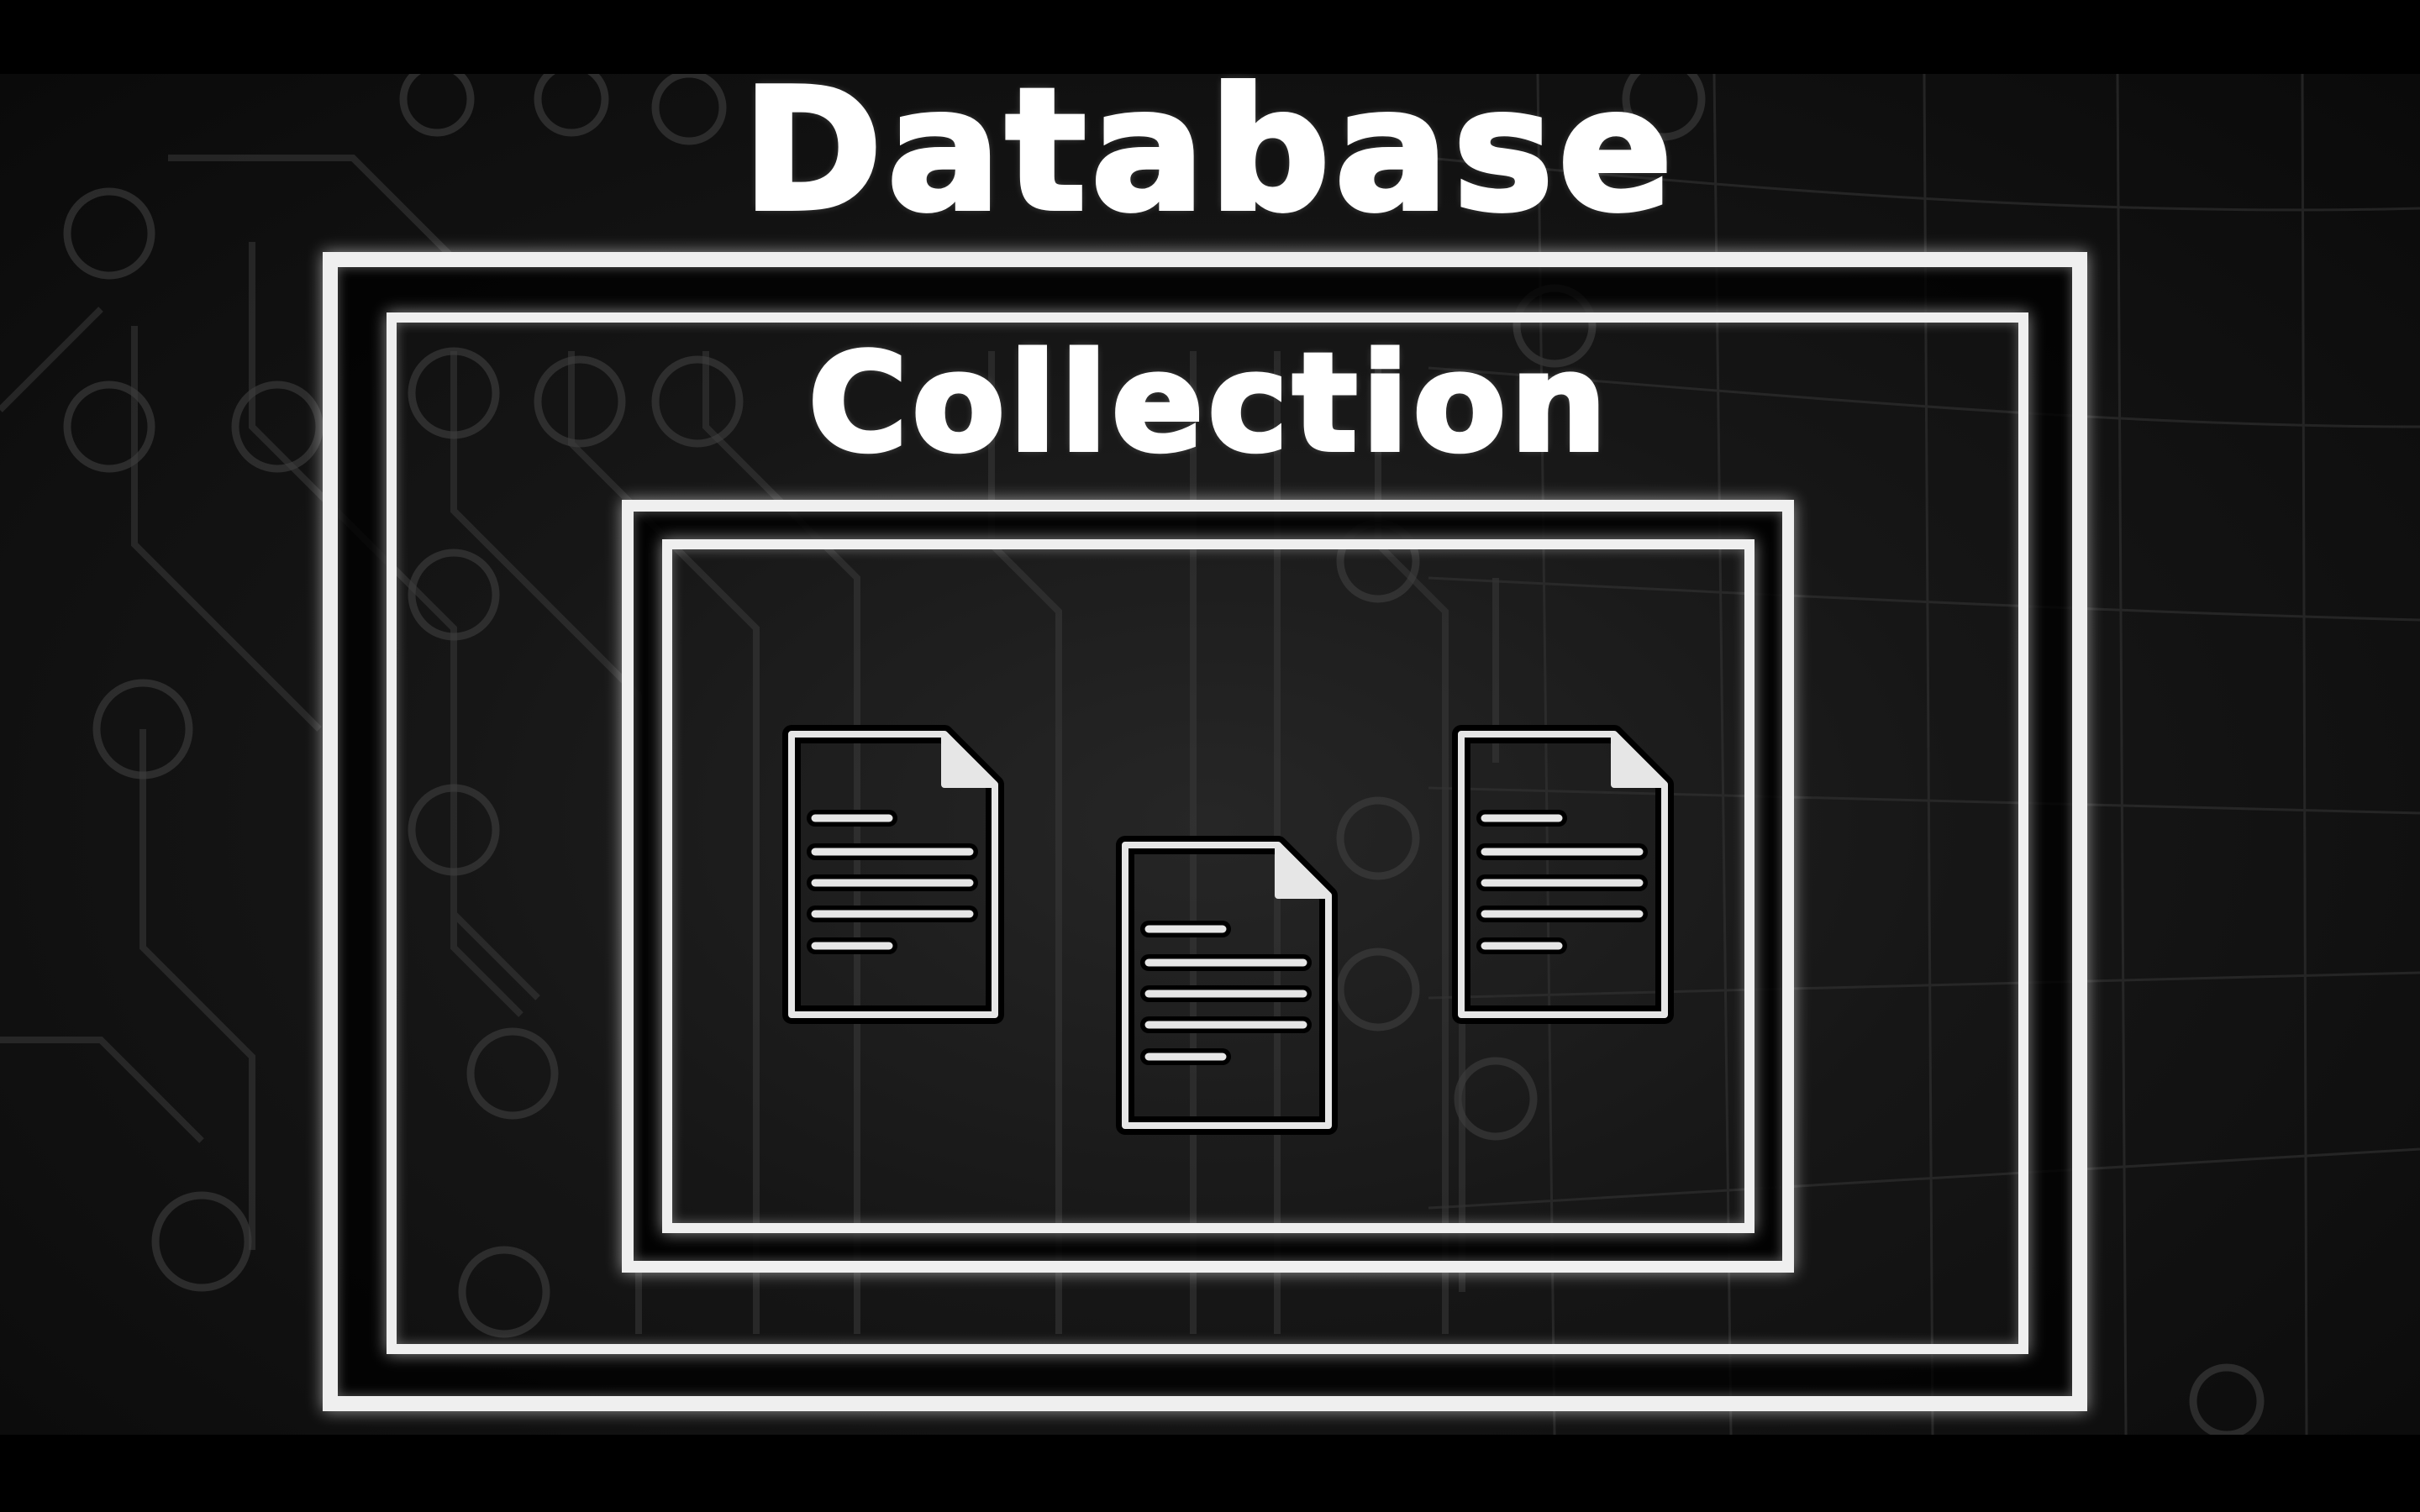  I want to click on collection-label: Collection, so click(1209, 402).